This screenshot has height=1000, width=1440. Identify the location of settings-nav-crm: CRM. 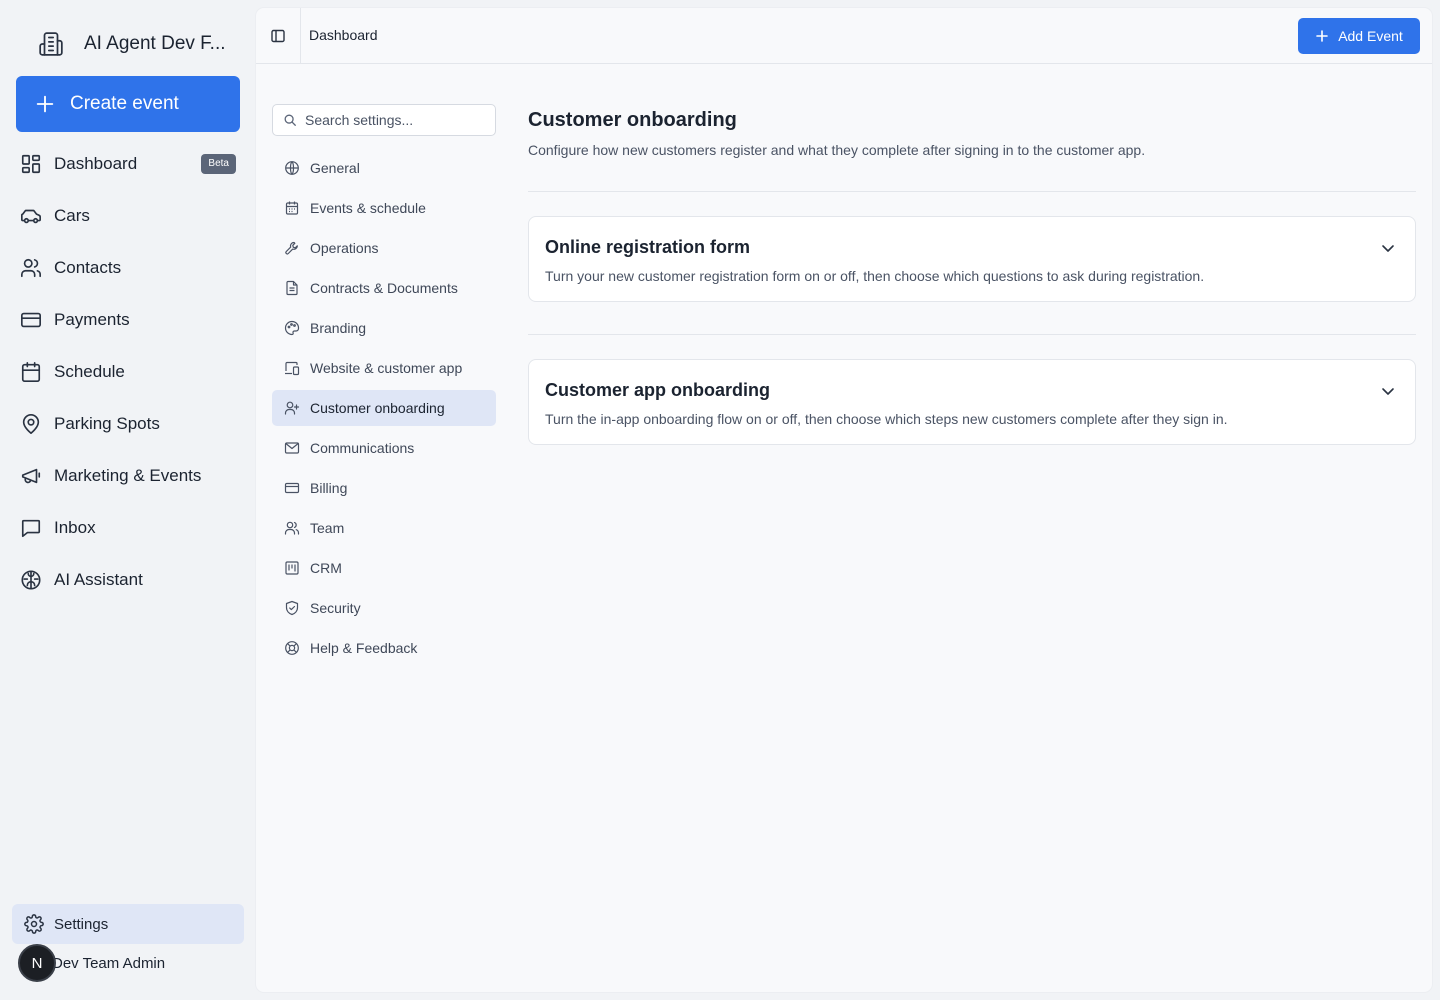
(384, 568).